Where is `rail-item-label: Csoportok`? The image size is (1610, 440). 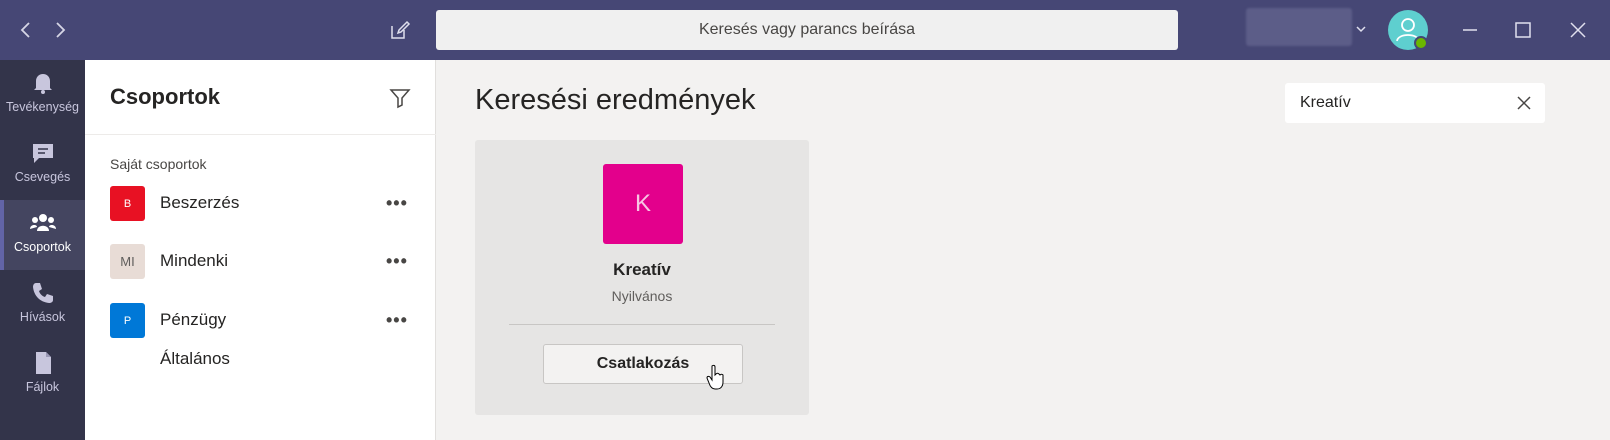 rail-item-label: Csoportok is located at coordinates (42, 247).